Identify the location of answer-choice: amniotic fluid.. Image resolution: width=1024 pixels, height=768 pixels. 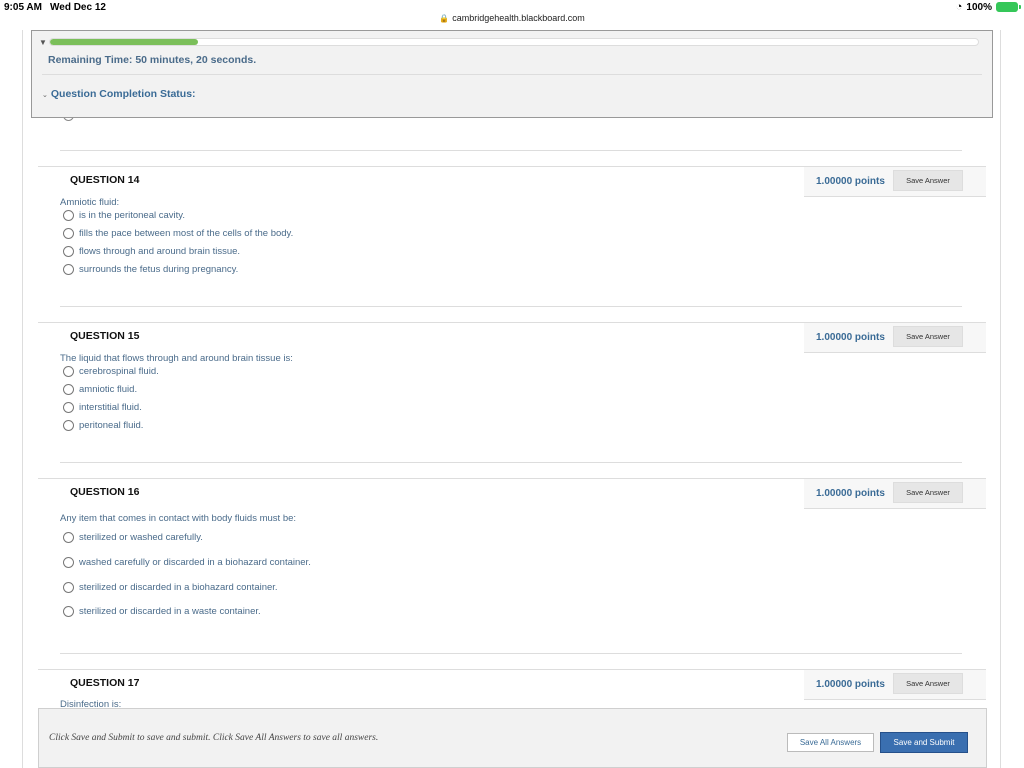
(100, 389).